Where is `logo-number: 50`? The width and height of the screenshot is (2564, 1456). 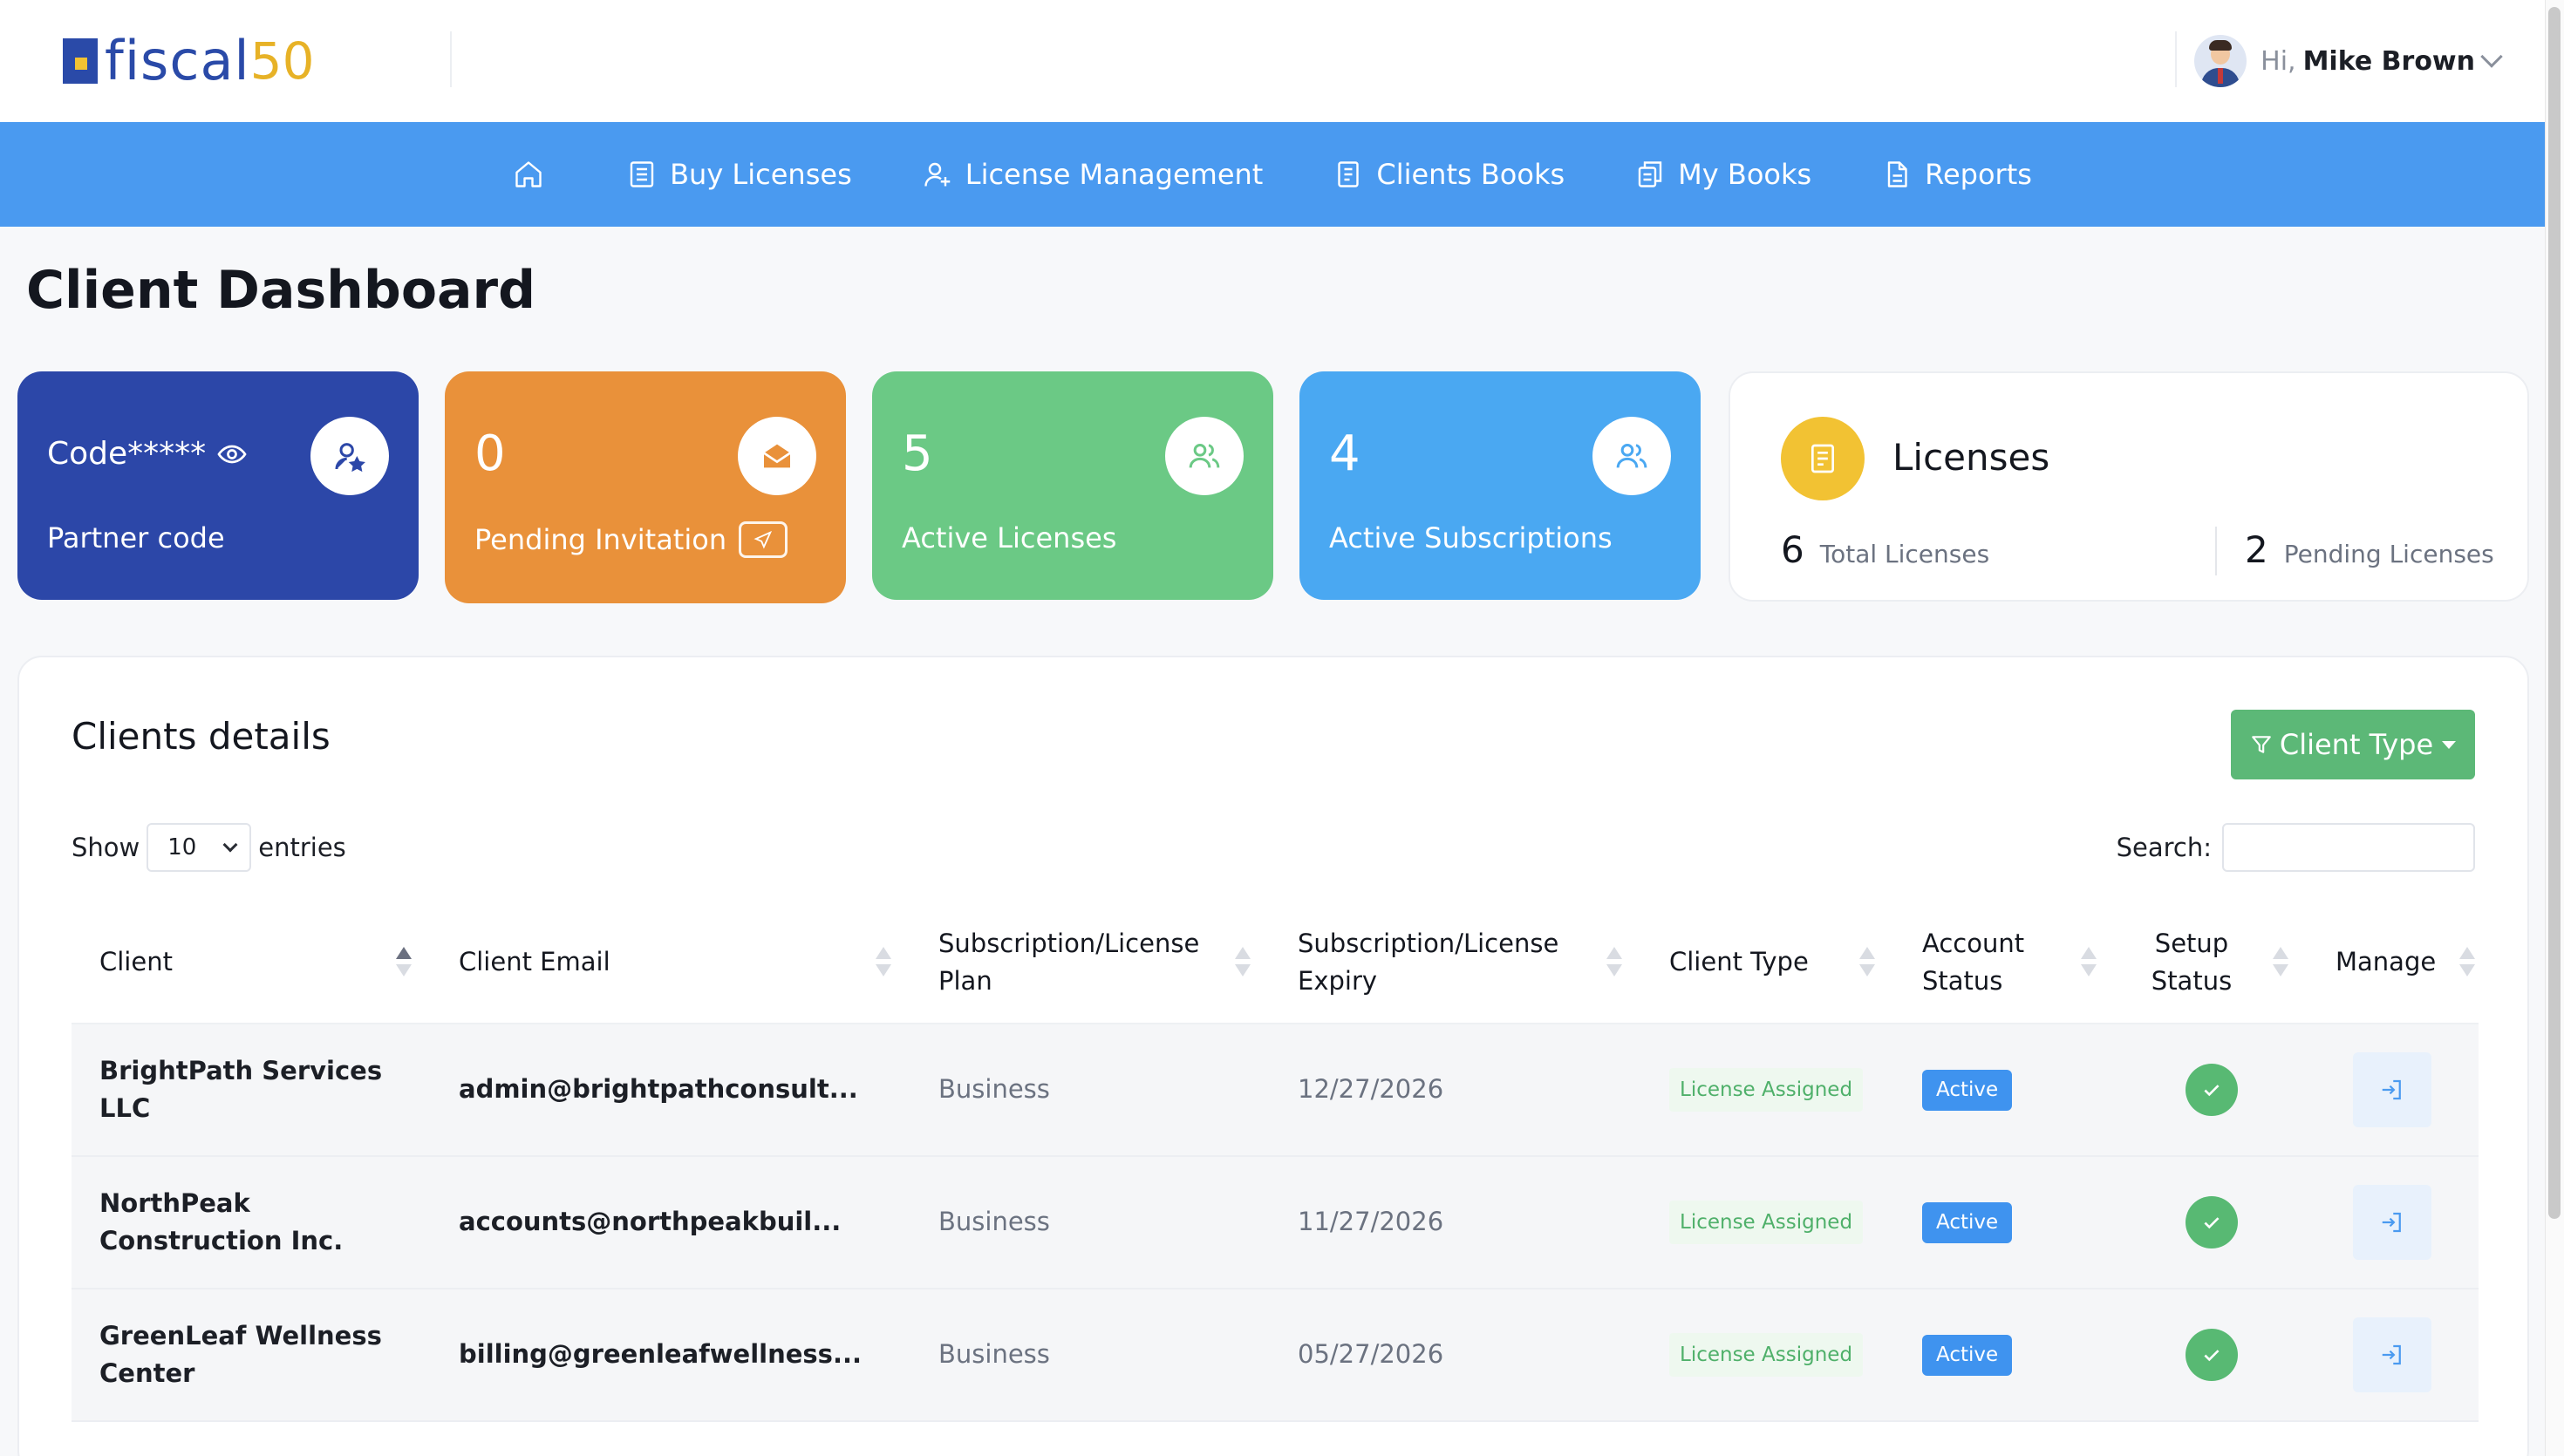
logo-number: 50 is located at coordinates (282, 61).